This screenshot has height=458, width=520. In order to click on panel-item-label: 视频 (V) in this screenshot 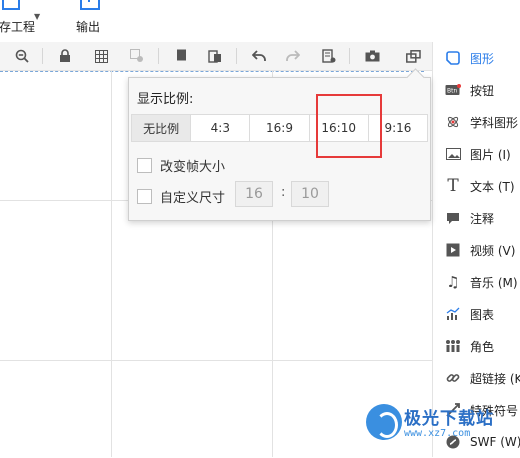, I will do `click(493, 250)`.